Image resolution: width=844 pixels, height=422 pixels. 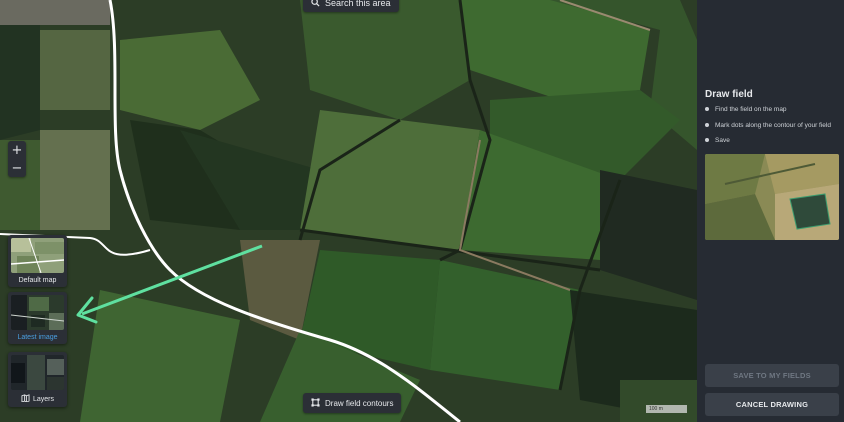 What do you see at coordinates (37, 312) in the screenshot?
I see `latest-image-thumbnail` at bounding box center [37, 312].